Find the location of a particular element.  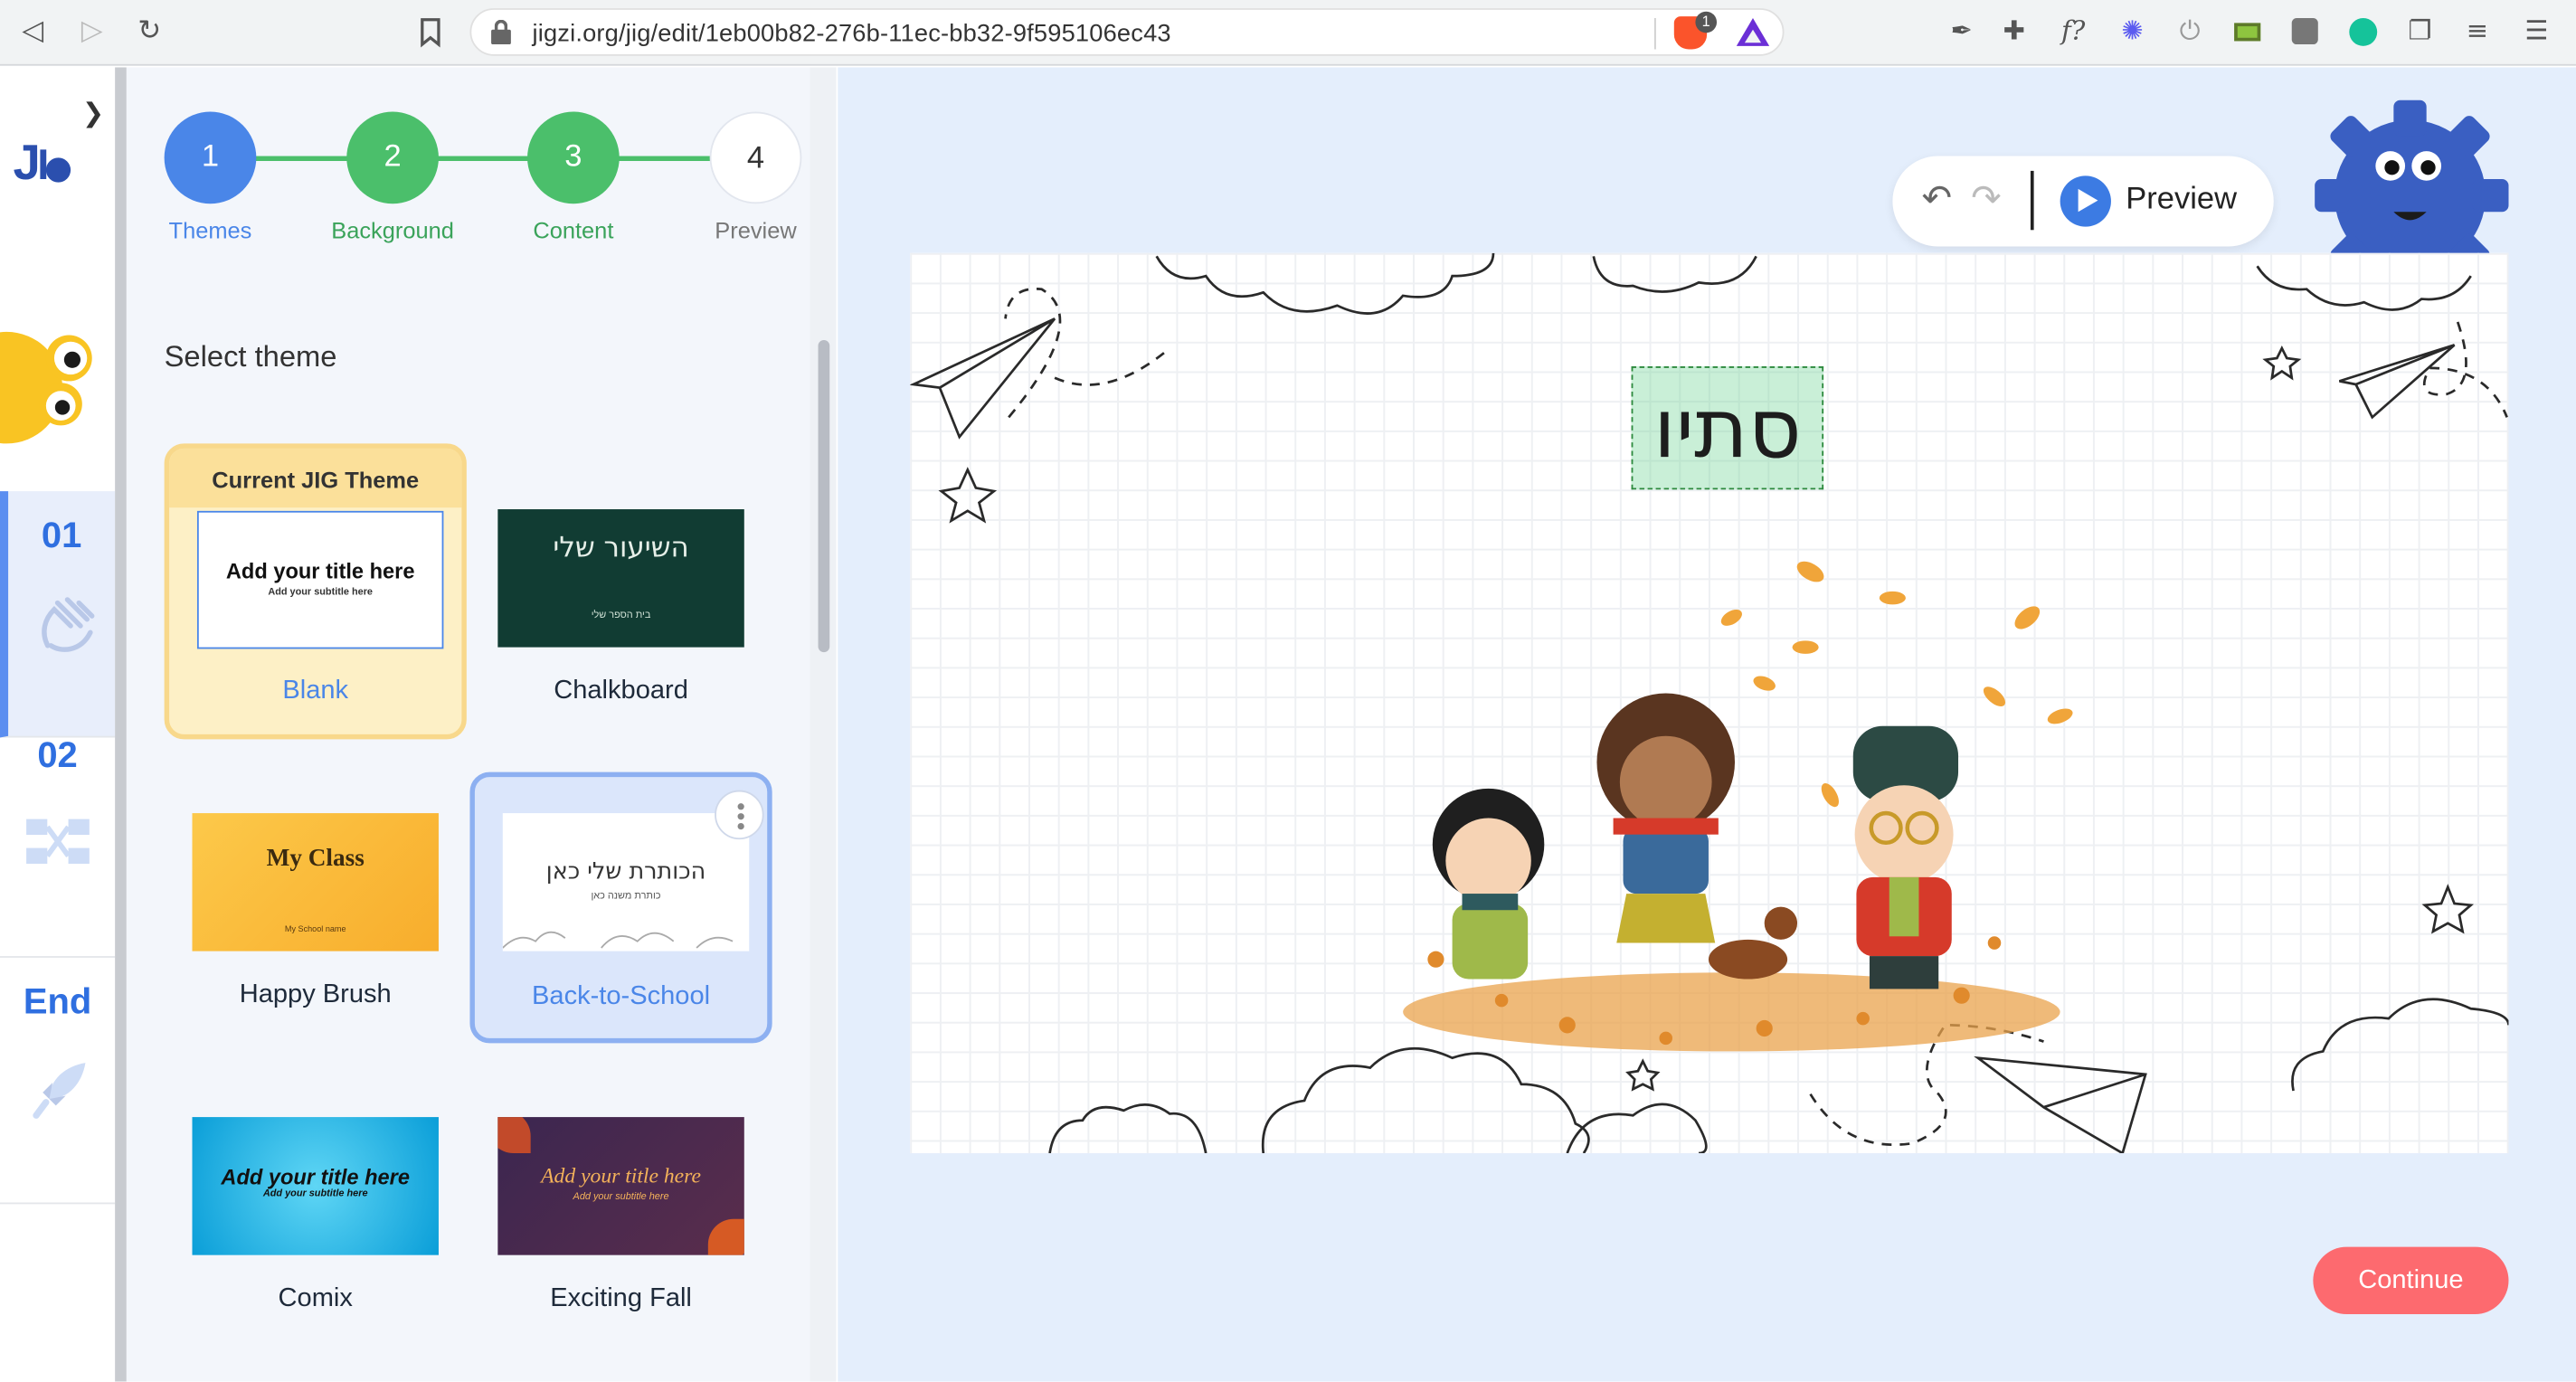

sidebar-scrollbar is located at coordinates (121, 724).